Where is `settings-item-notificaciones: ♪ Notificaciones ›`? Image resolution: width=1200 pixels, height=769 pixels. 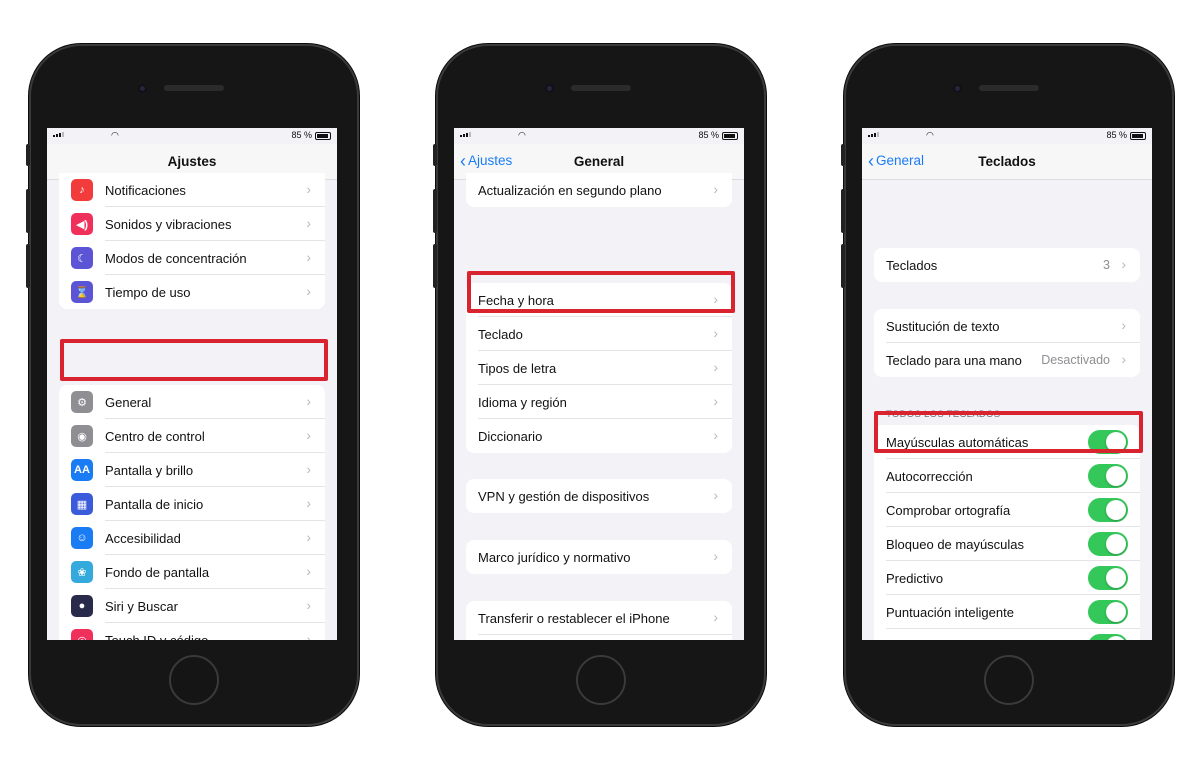 settings-item-notificaciones: ♪ Notificaciones › is located at coordinates (192, 190).